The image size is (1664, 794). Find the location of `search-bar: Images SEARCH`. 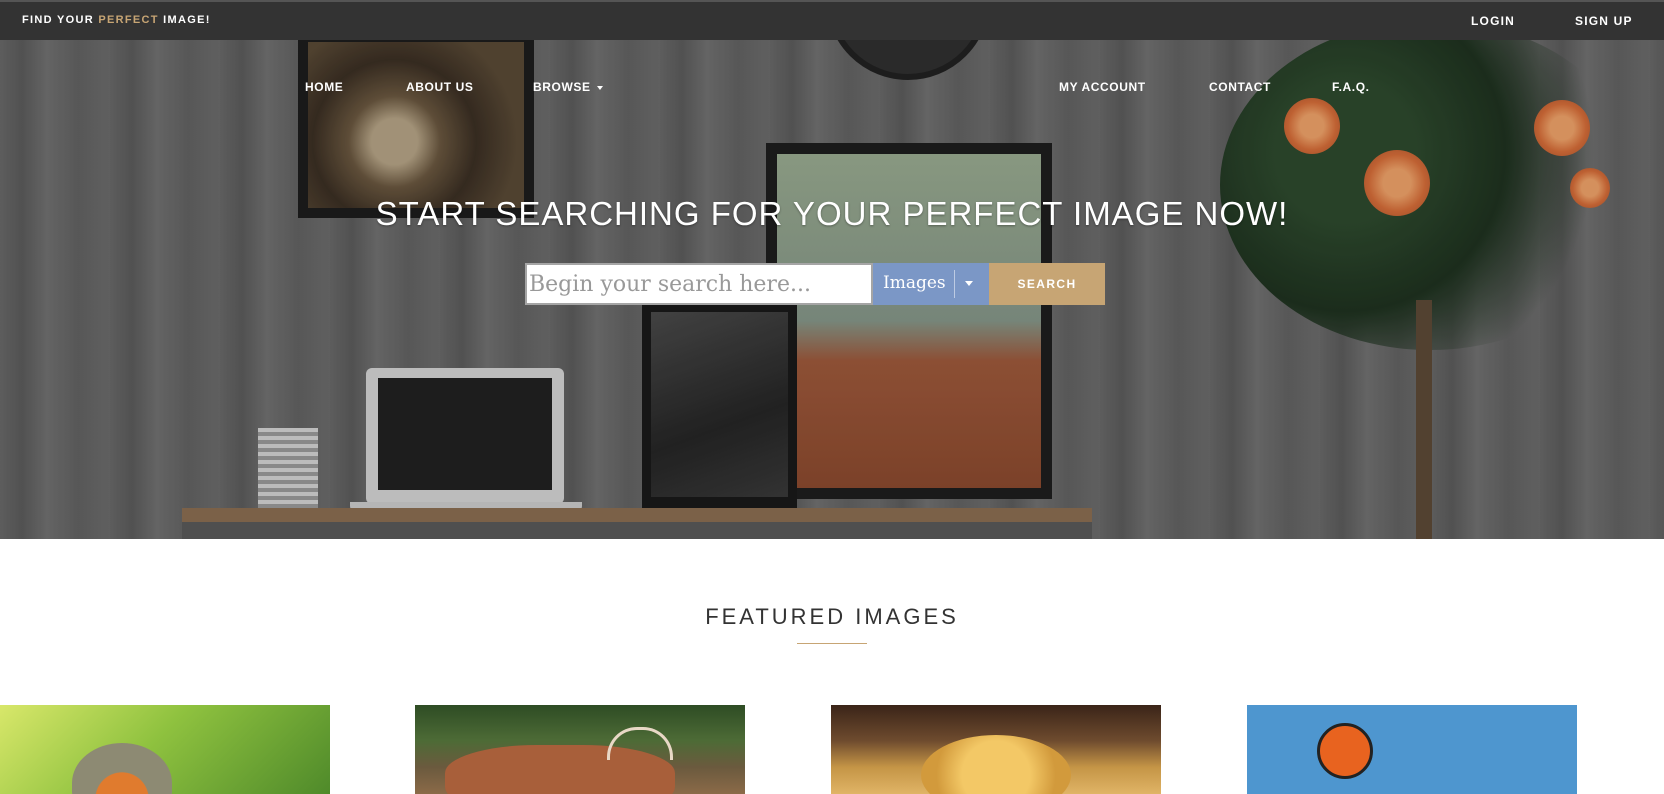

search-bar: Images SEARCH is located at coordinates (815, 284).